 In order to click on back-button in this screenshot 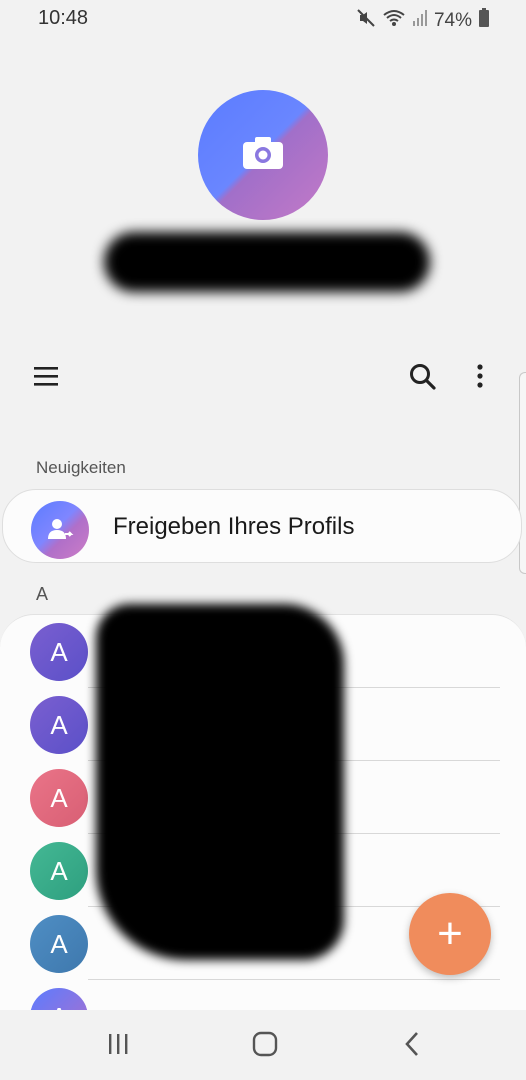, I will do `click(412, 1046)`.